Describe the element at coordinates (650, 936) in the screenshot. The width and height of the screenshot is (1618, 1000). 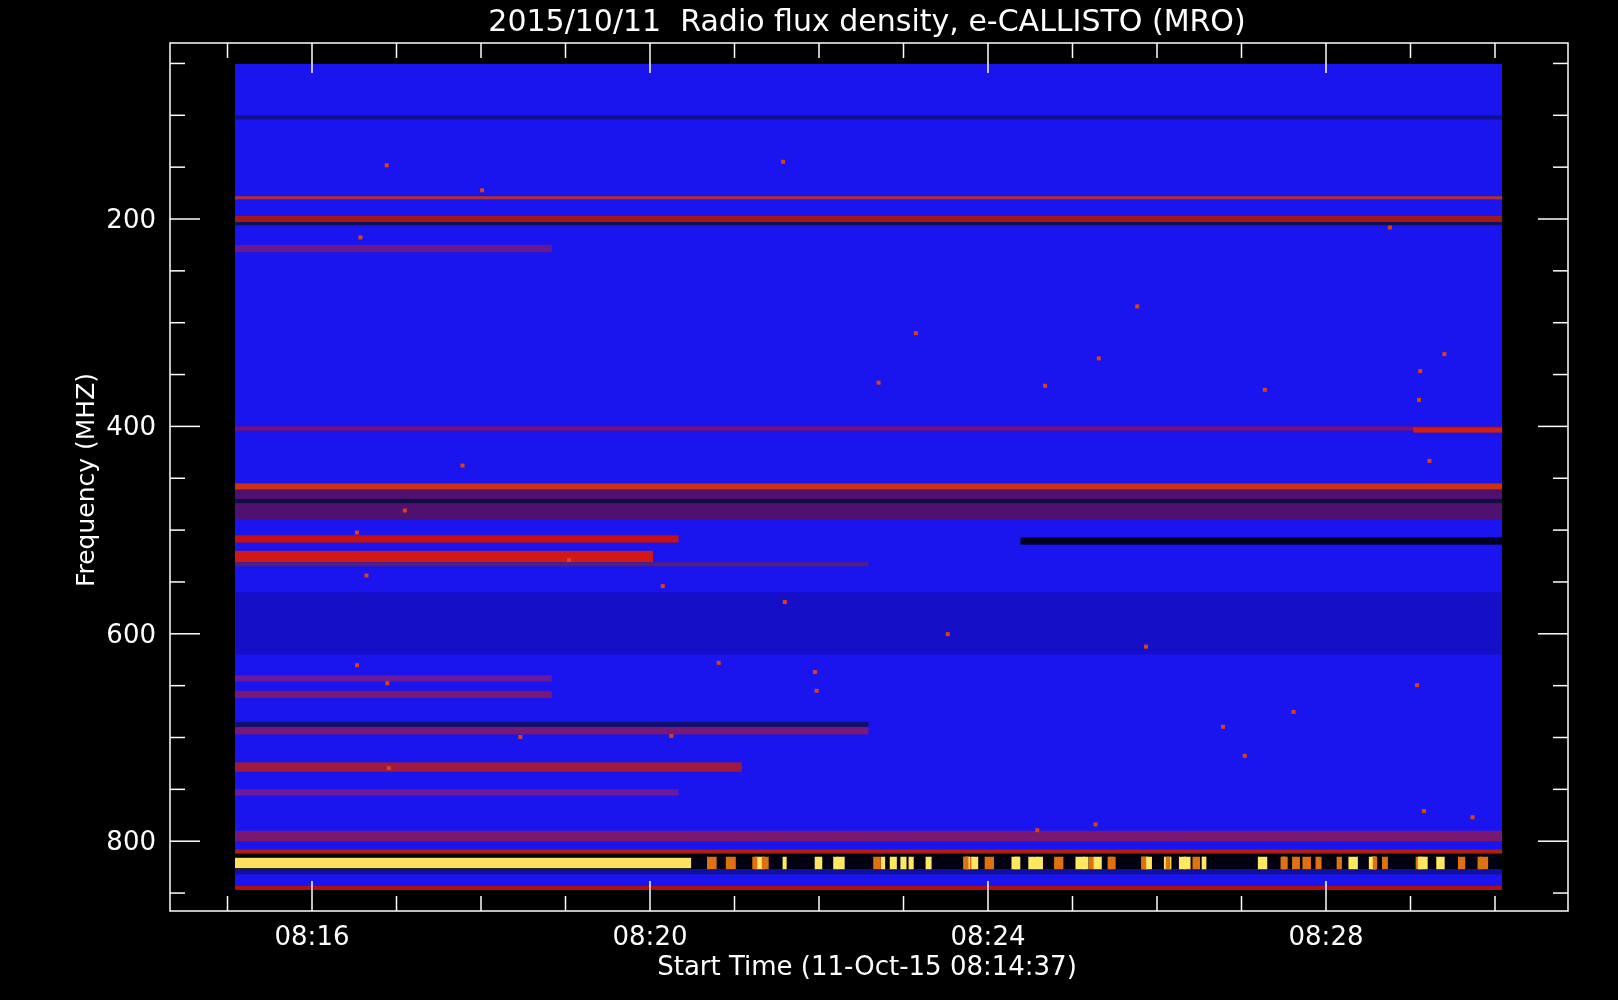
I see `x-tick-label: 08:20` at that location.